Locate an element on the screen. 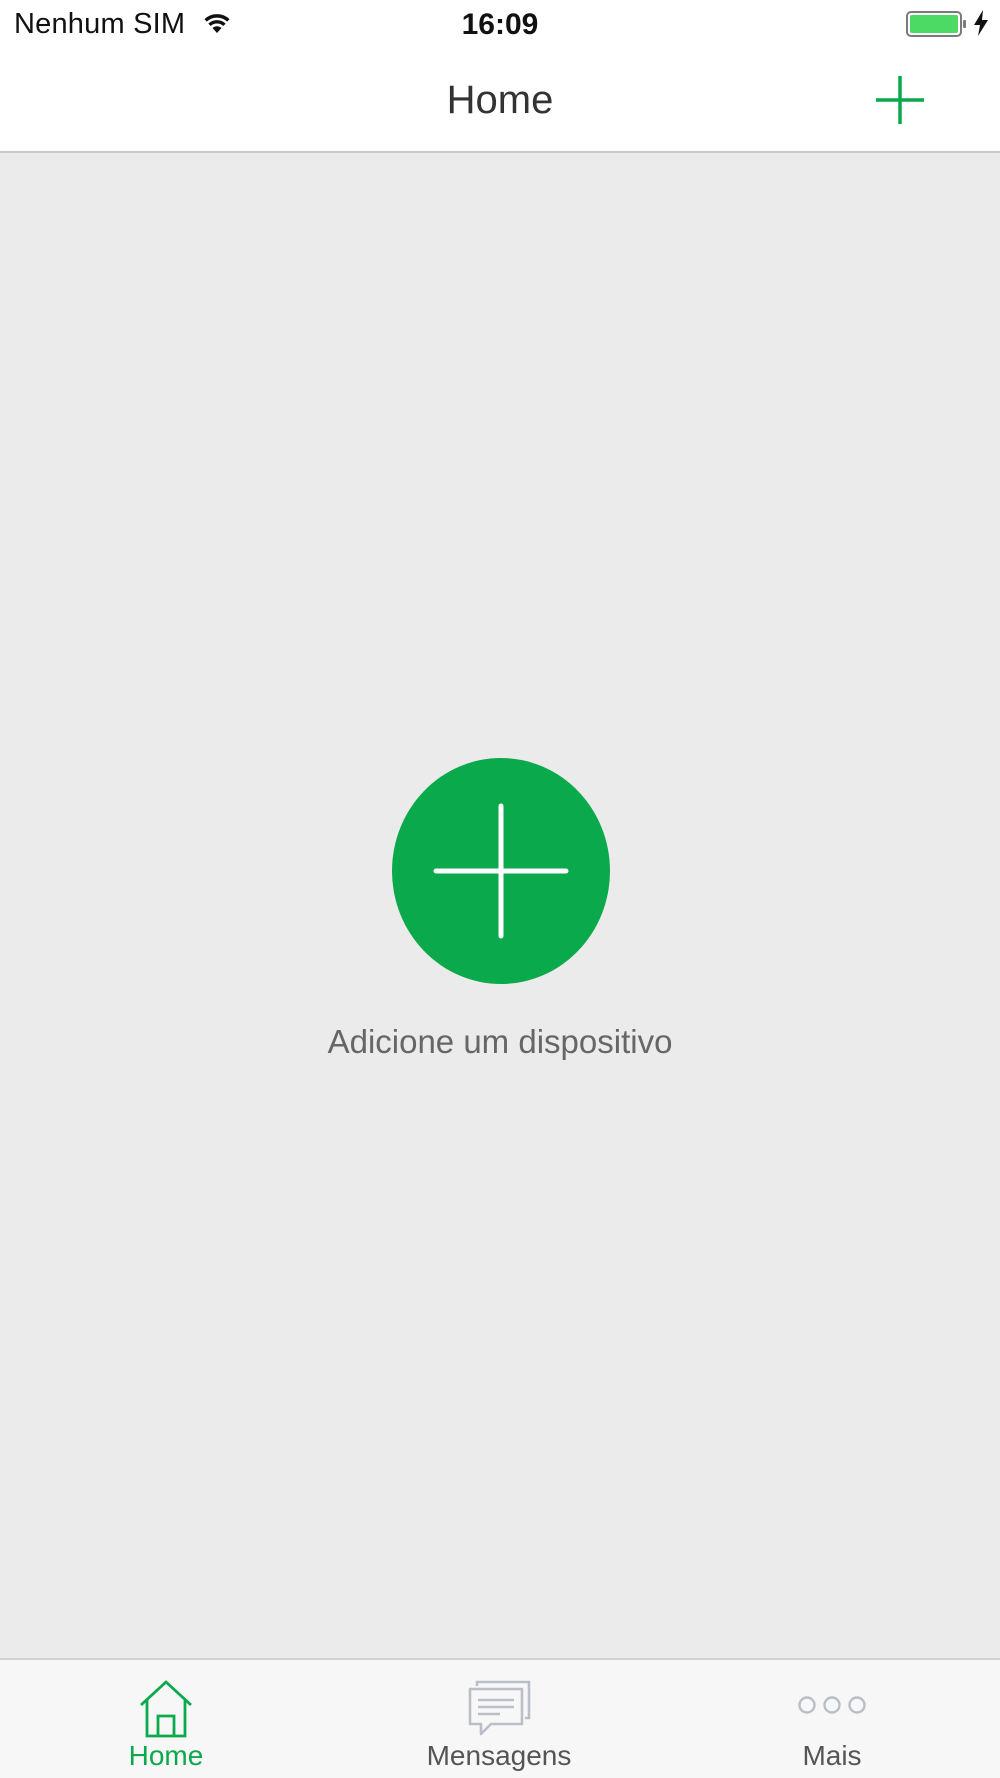  battery-icon is located at coordinates (937, 24).